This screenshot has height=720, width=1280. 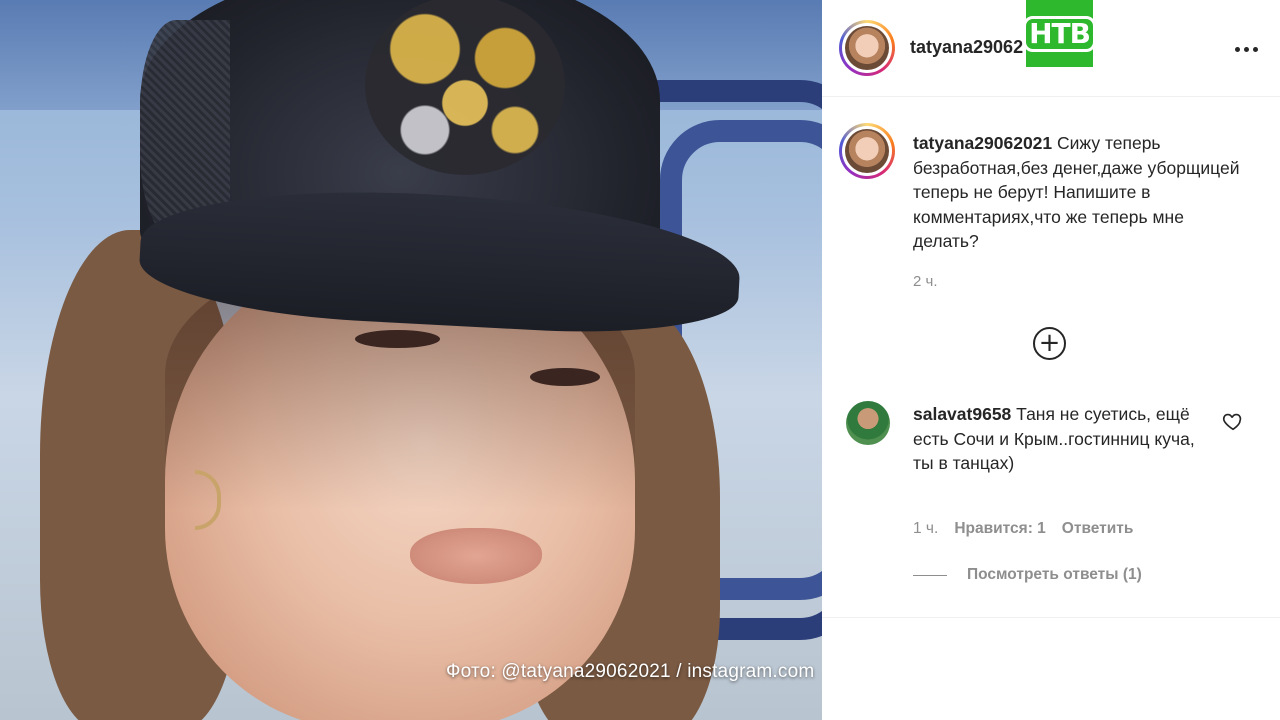 I want to click on view-replies-label: Посмотреть ответы (1), so click(x=1054, y=574).